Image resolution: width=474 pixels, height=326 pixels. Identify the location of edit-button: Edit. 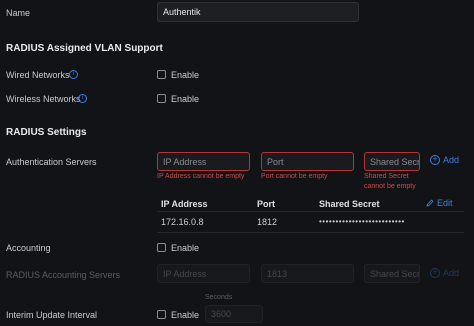
(439, 203).